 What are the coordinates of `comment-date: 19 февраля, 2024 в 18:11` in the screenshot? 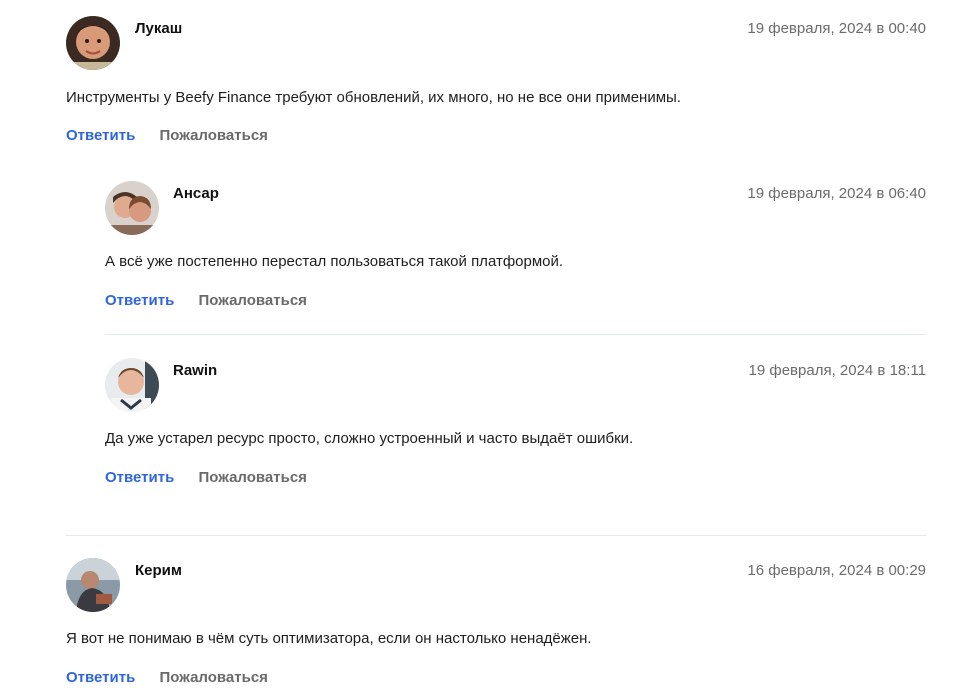 It's located at (837, 370).